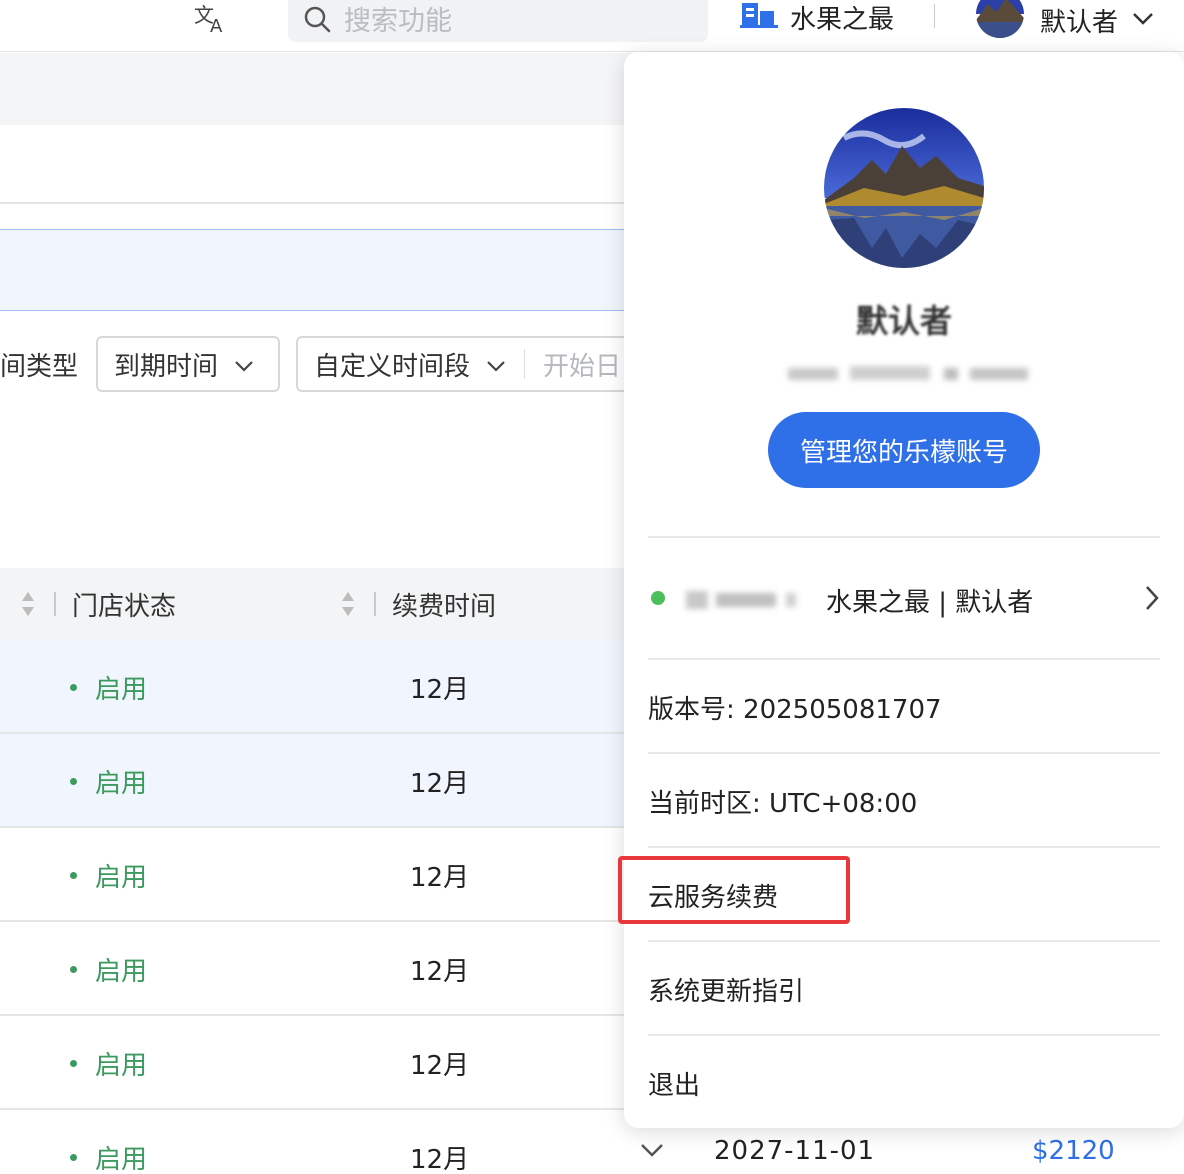 This screenshot has height=1174, width=1184. What do you see at coordinates (903, 321) in the screenshot?
I see `profile-name: 默认者` at bounding box center [903, 321].